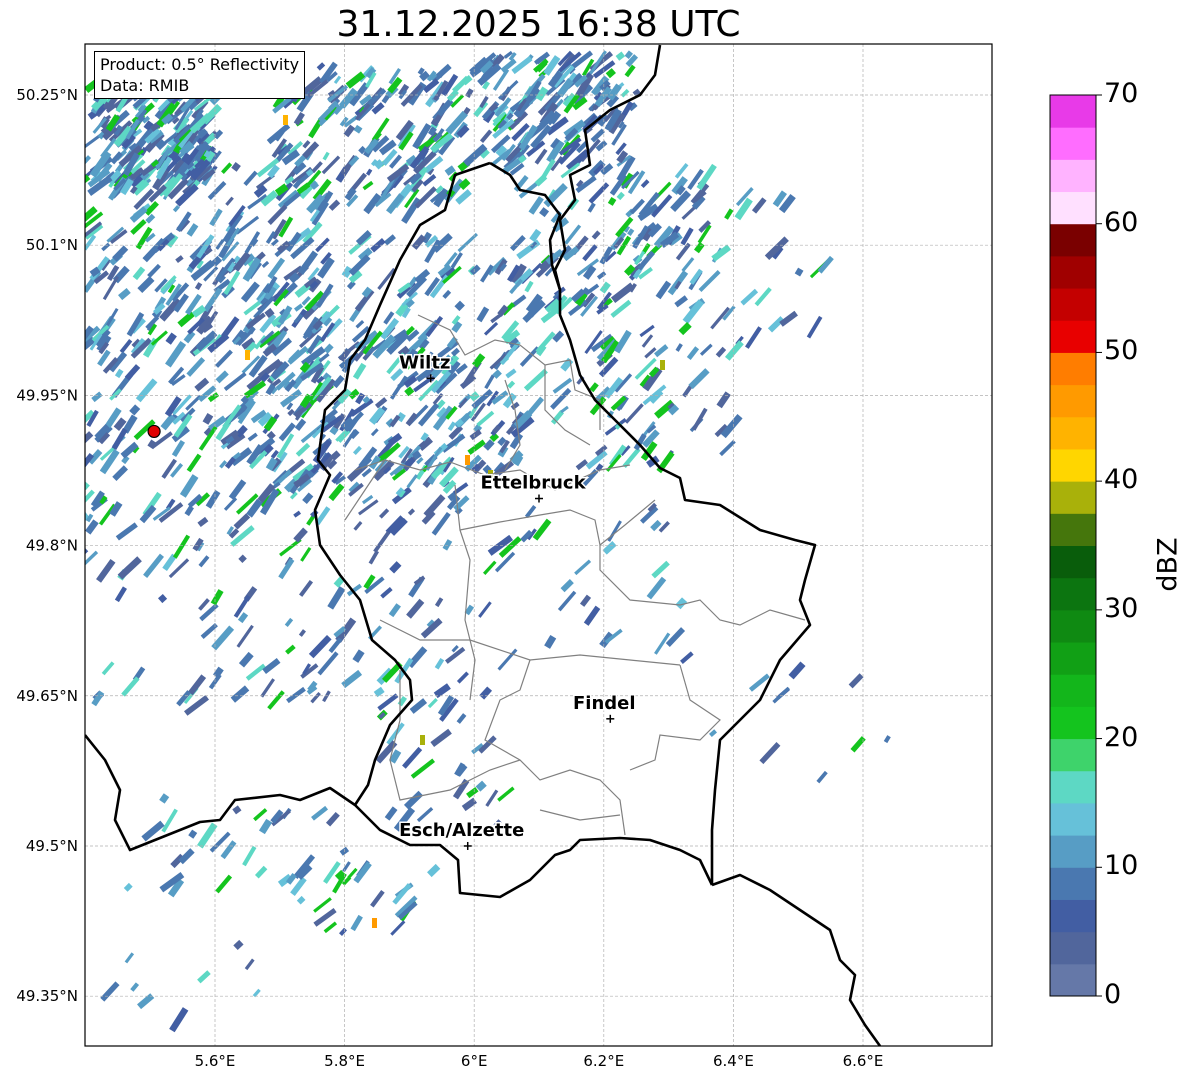 This screenshot has width=1184, height=1081. Describe the element at coordinates (52, 245) in the screenshot. I see `lat-tick-label: 50.1°N` at that location.